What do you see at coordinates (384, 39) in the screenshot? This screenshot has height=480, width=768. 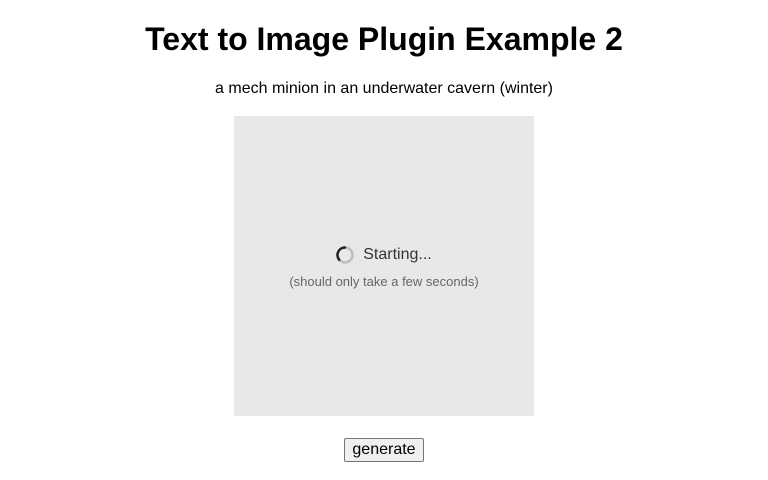 I see `page-title: Text to Image Plugin Example 2` at bounding box center [384, 39].